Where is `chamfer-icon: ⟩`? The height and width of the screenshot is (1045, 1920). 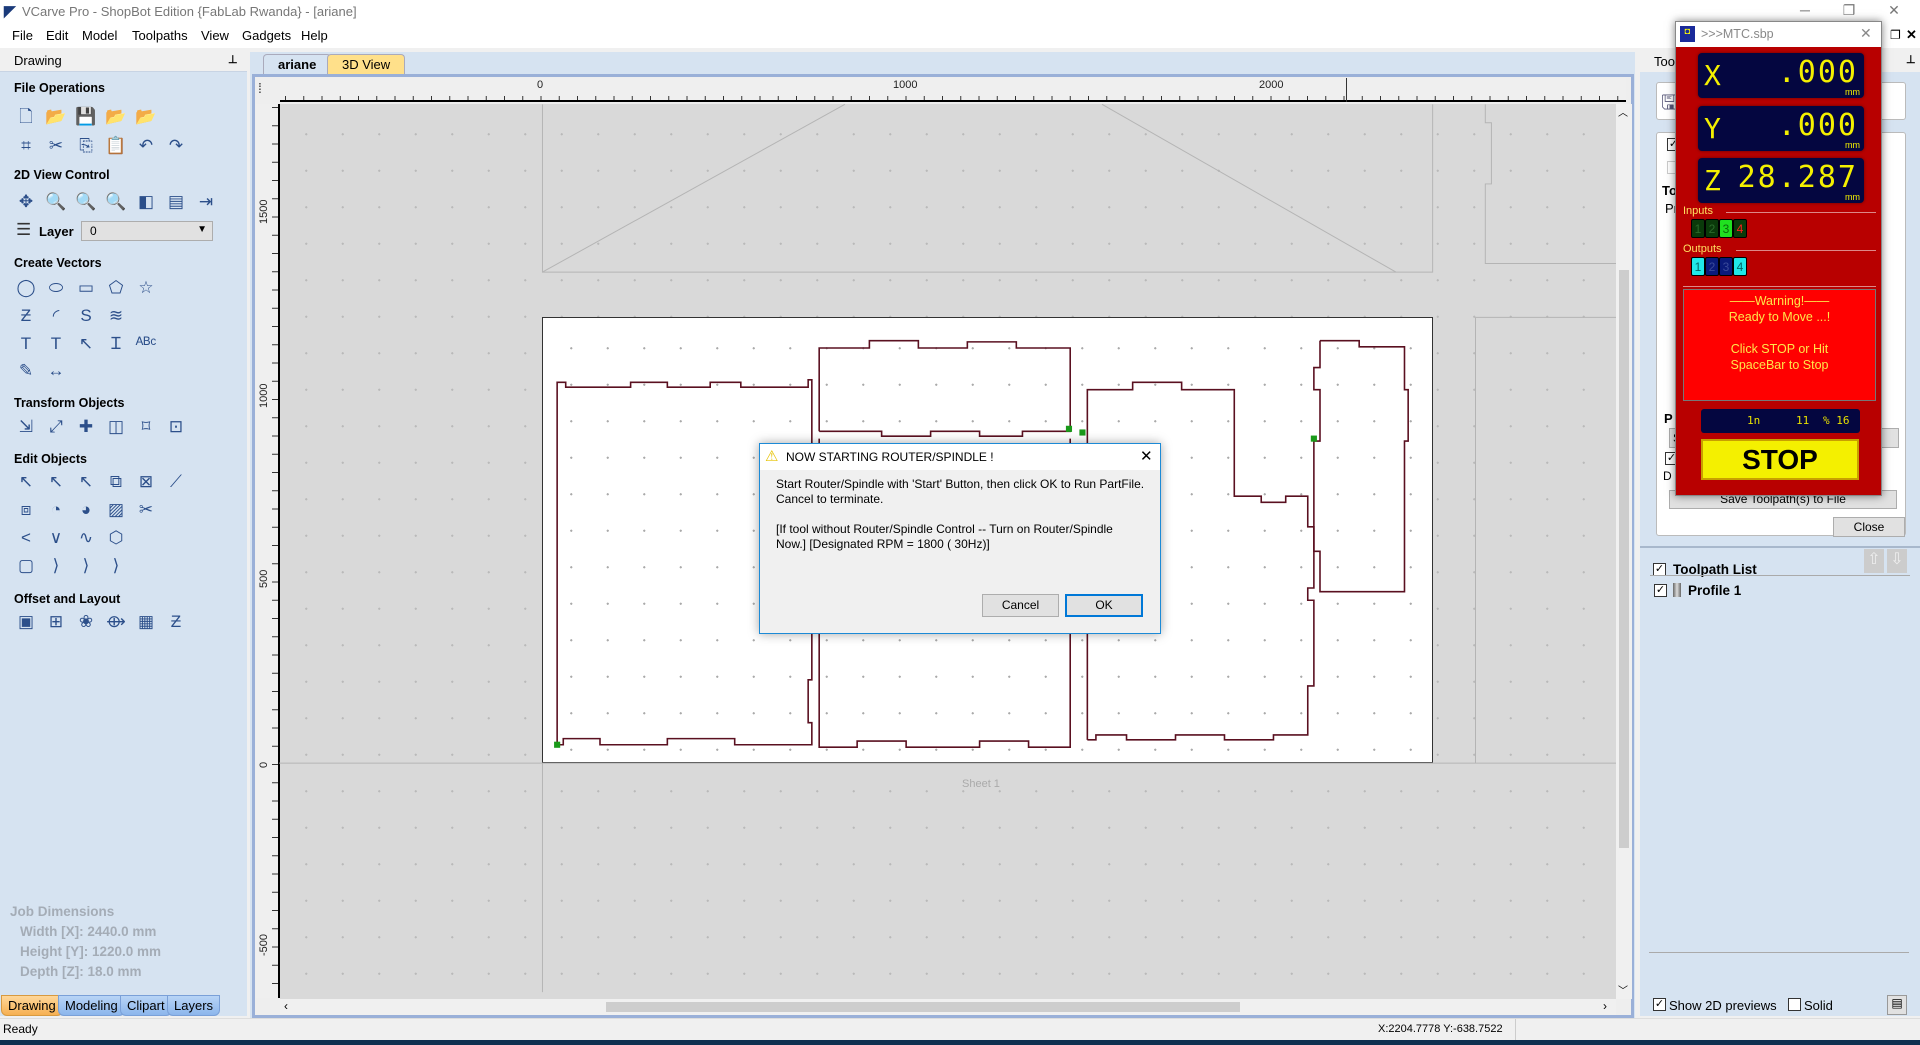
chamfer-icon: ⟩ is located at coordinates (56, 566).